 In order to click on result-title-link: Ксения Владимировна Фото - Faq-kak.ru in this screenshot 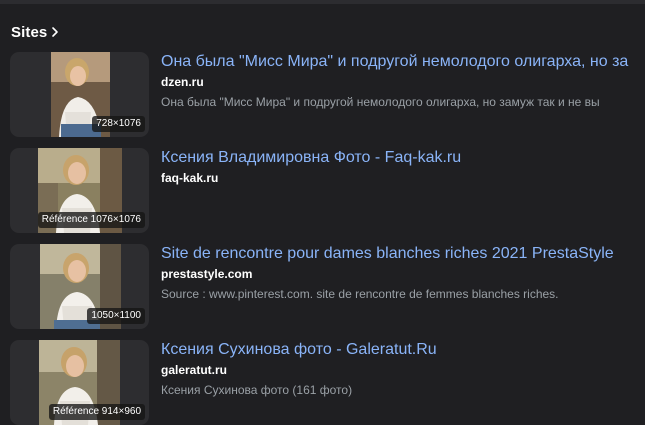, I will do `click(403, 158)`.